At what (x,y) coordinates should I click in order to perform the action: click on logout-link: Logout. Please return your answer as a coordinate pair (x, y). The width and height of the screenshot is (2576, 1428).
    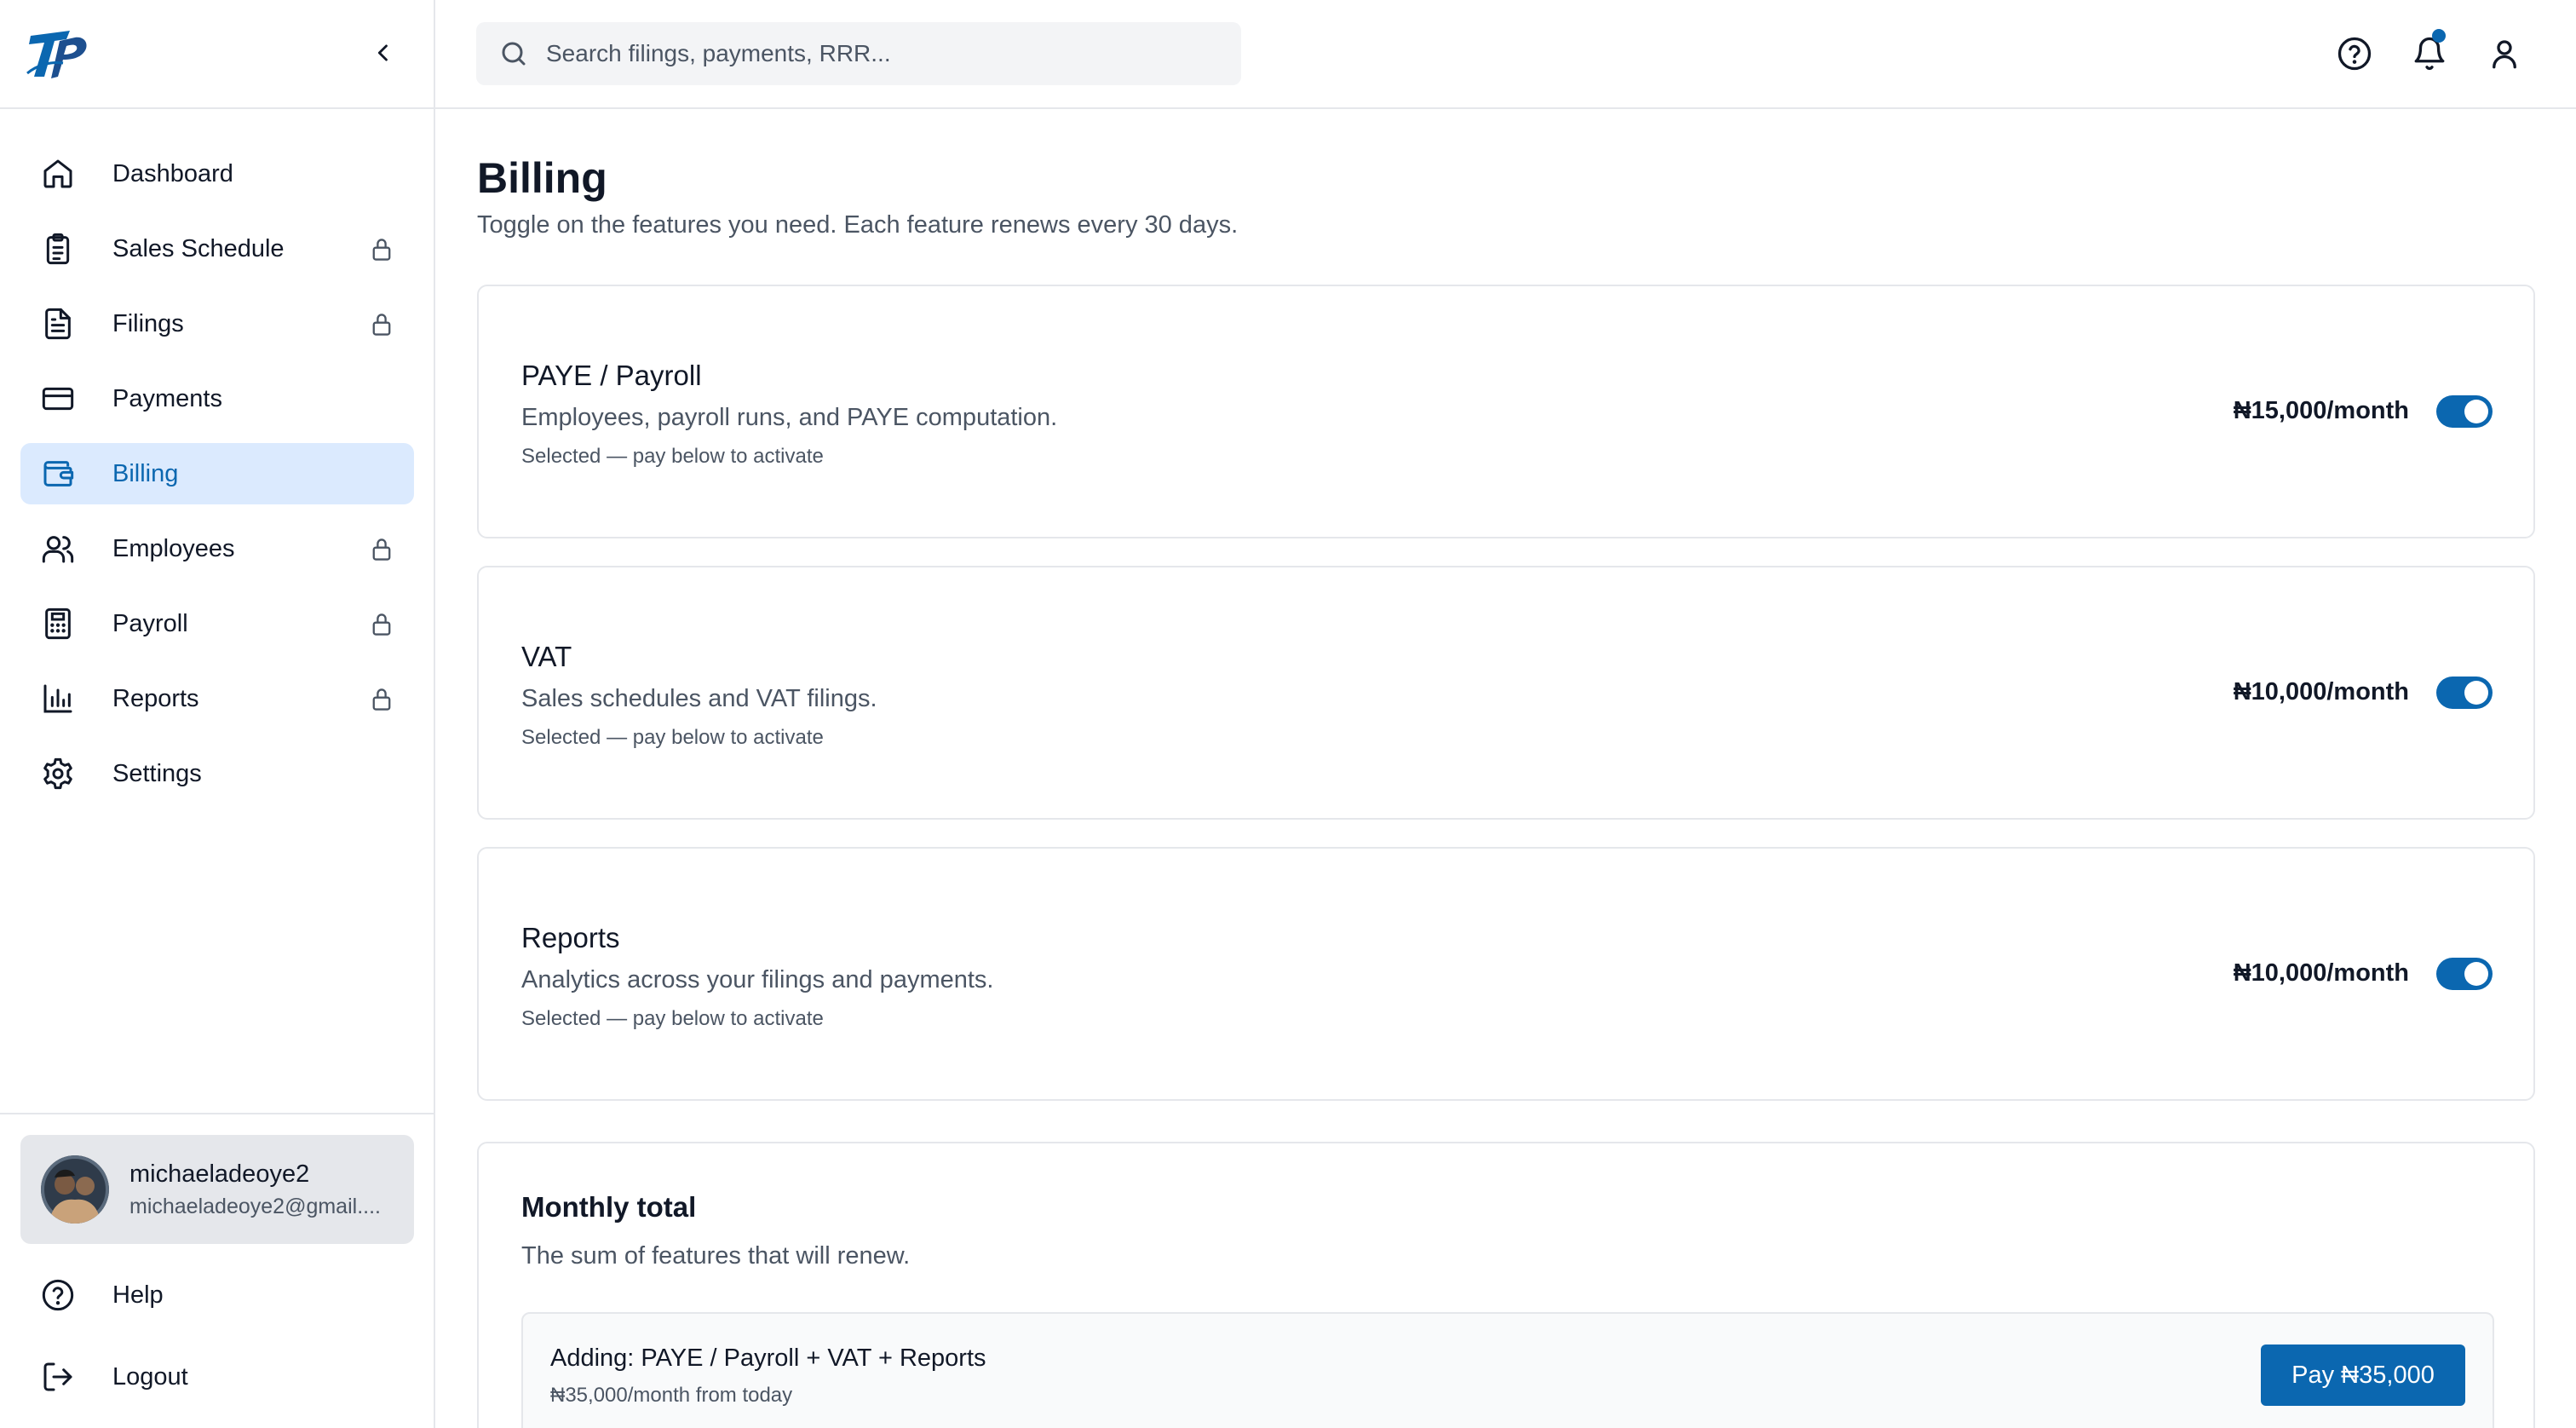
    Looking at the image, I should click on (217, 1377).